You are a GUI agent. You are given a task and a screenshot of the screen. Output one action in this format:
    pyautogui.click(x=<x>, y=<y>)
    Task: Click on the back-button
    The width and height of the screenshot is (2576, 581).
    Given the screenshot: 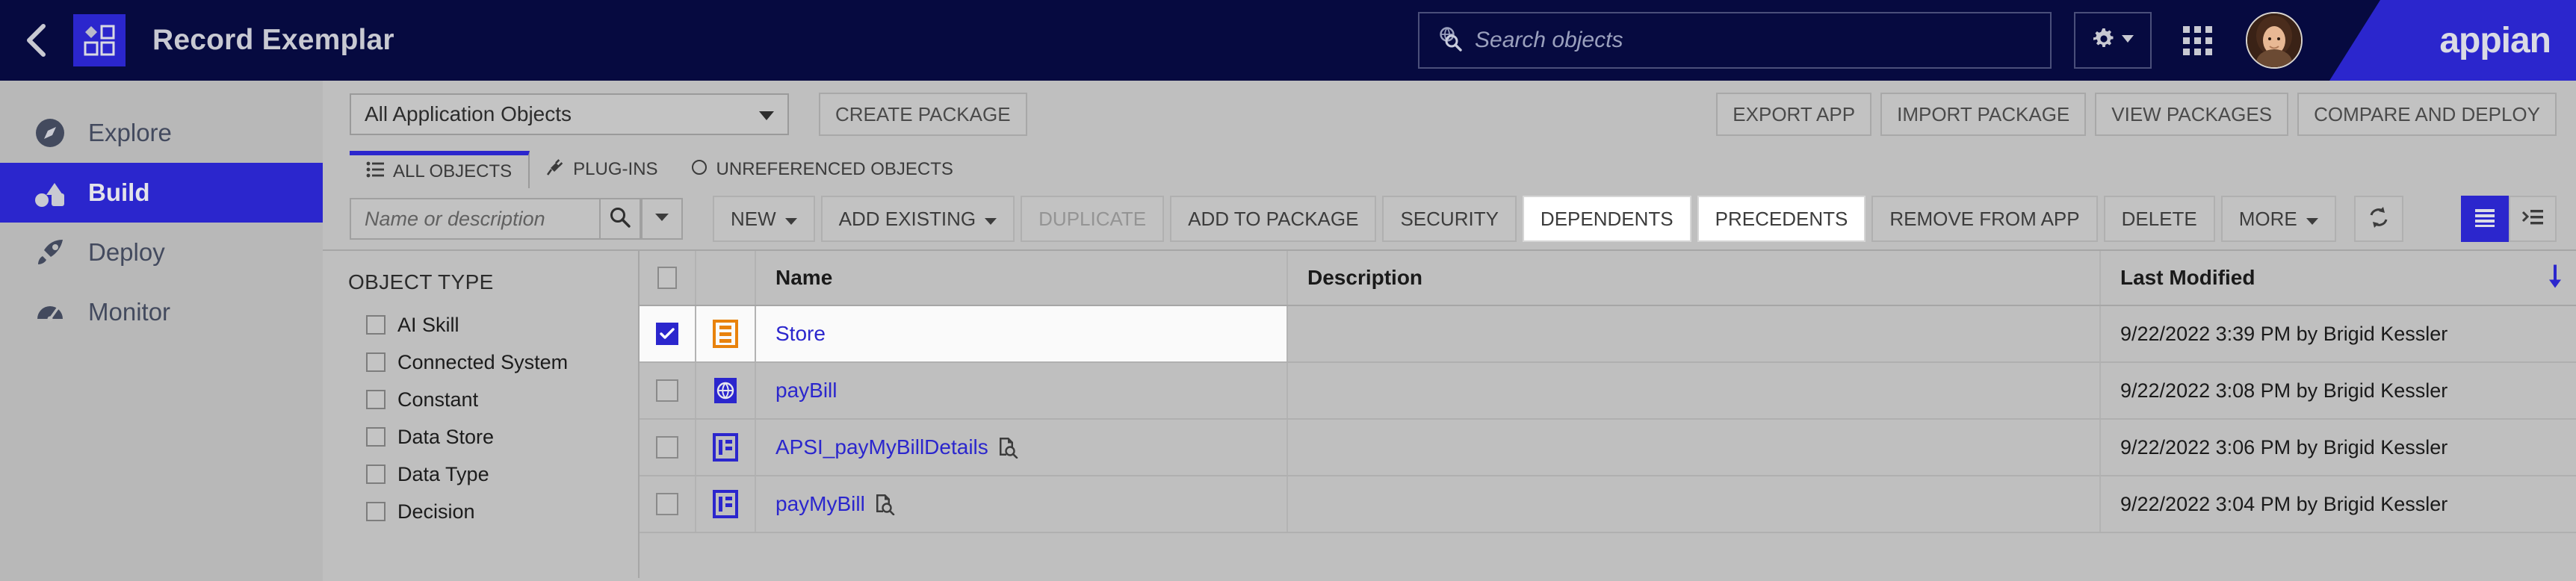 What is the action you would take?
    pyautogui.click(x=36, y=40)
    